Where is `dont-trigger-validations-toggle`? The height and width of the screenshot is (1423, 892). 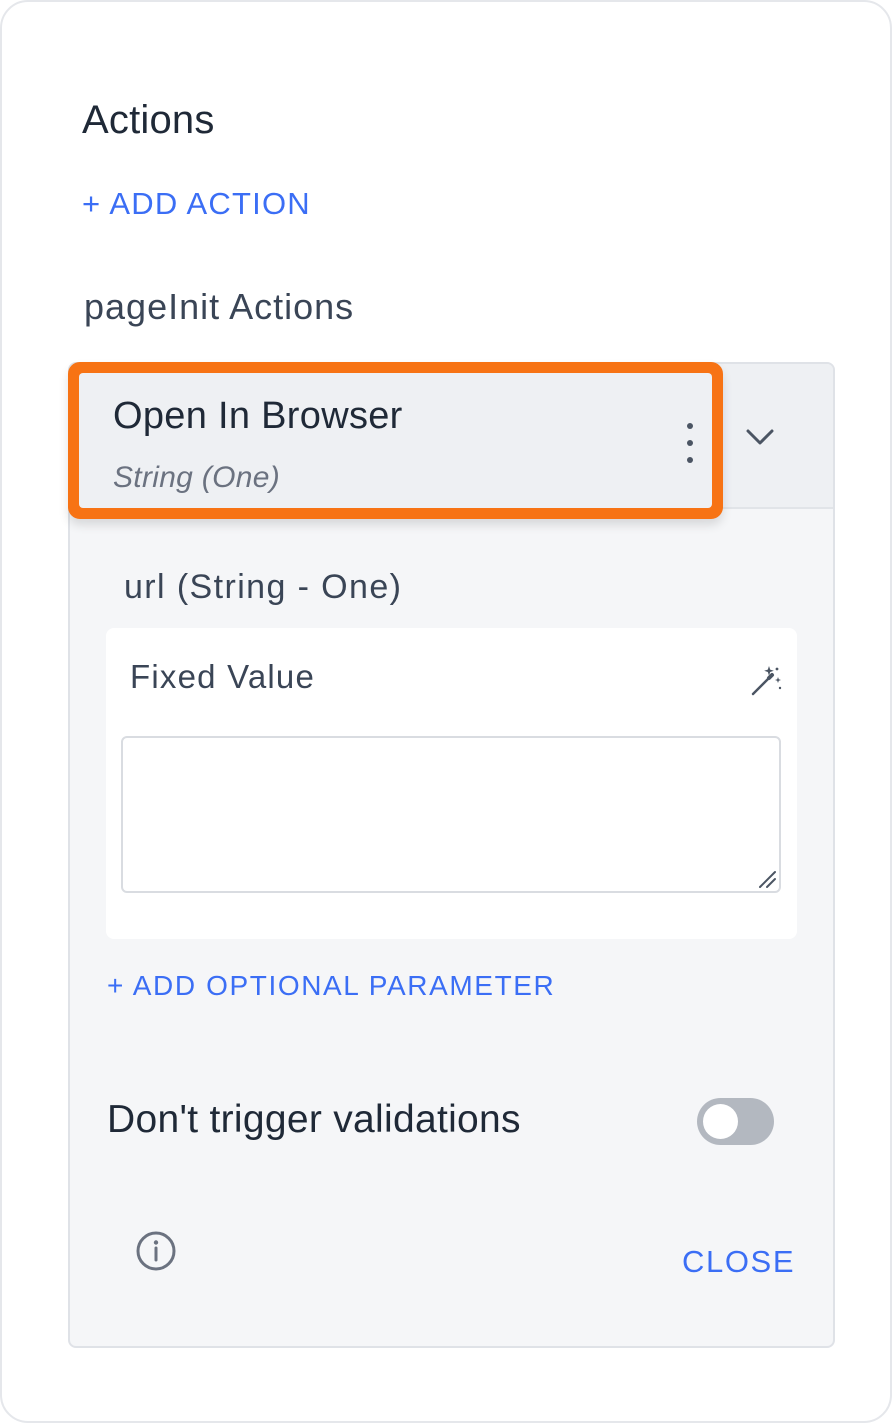
dont-trigger-validations-toggle is located at coordinates (735, 1121).